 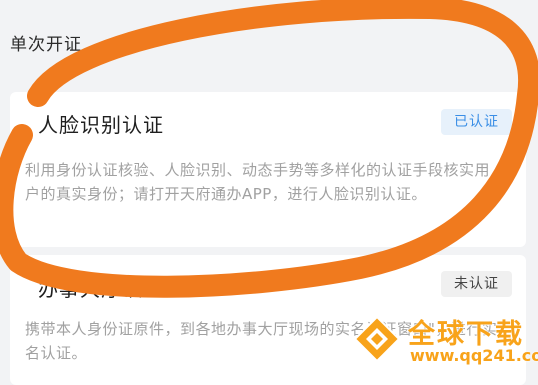 What do you see at coordinates (46, 45) in the screenshot?
I see `section-title: 单次开证` at bounding box center [46, 45].